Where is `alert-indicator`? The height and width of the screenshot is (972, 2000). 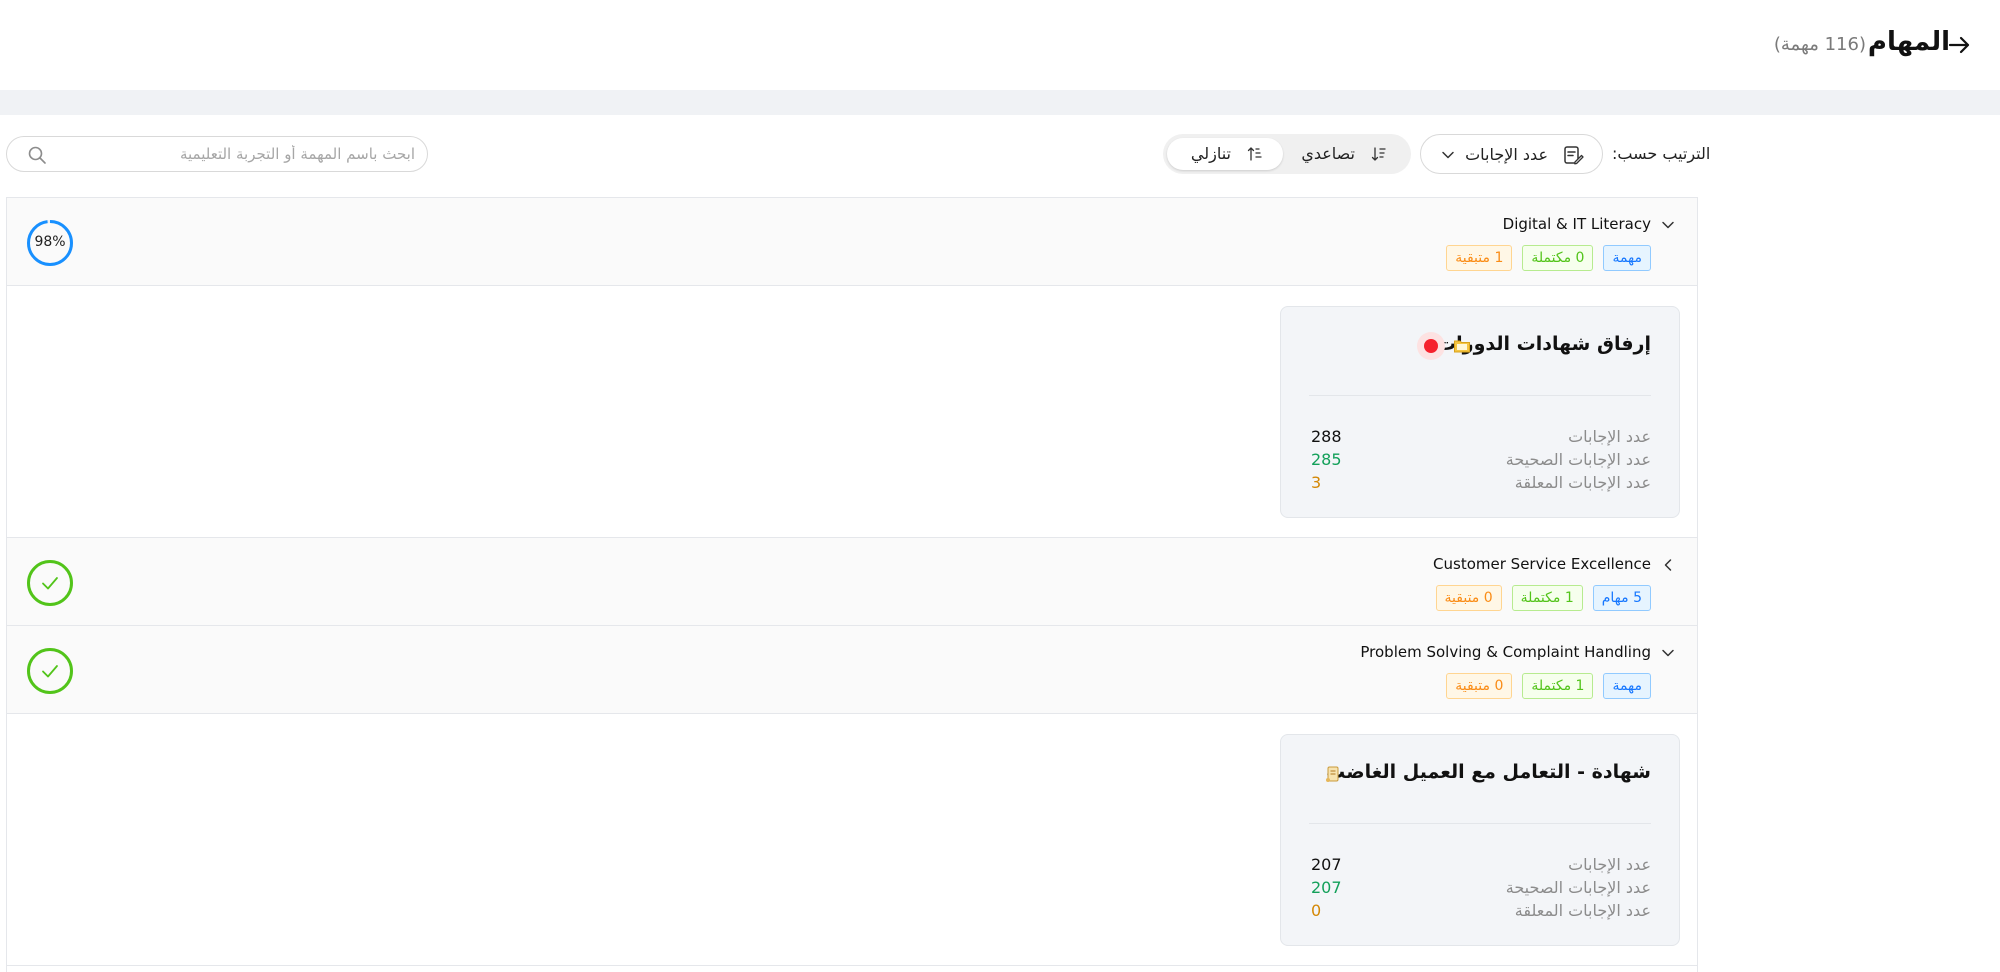
alert-indicator is located at coordinates (1431, 346).